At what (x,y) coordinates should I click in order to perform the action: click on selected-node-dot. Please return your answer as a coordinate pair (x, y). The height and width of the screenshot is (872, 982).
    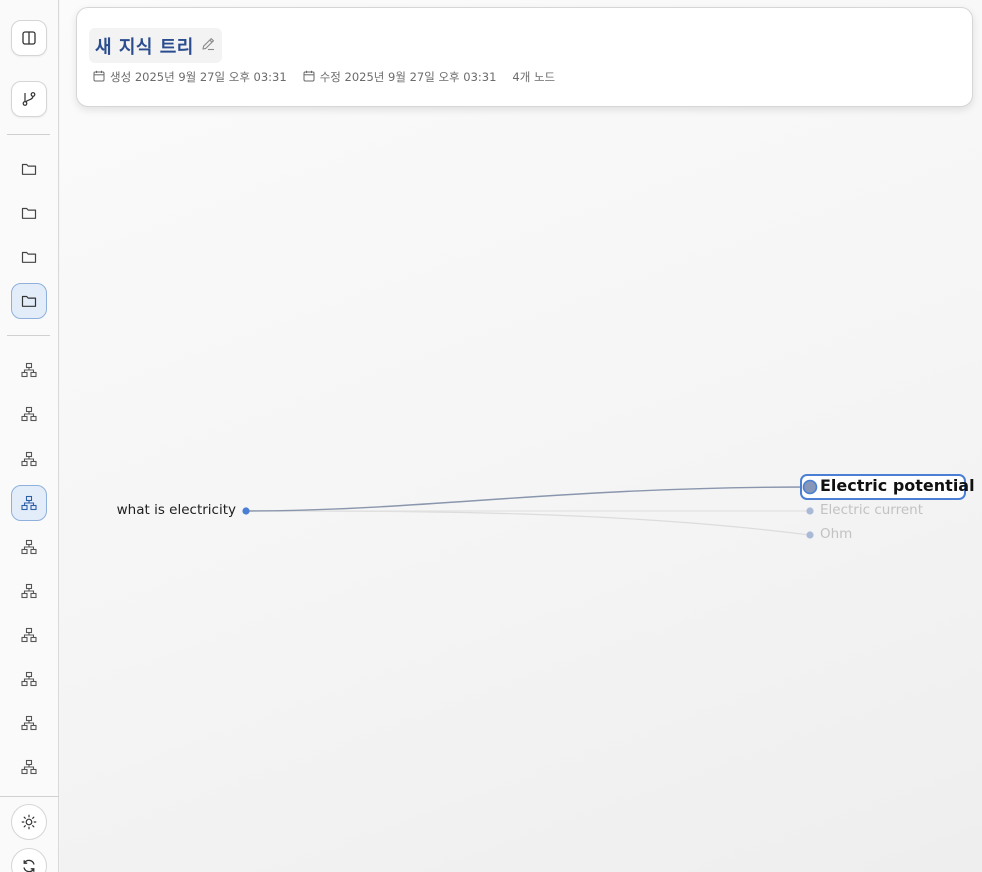
    Looking at the image, I should click on (810, 487).